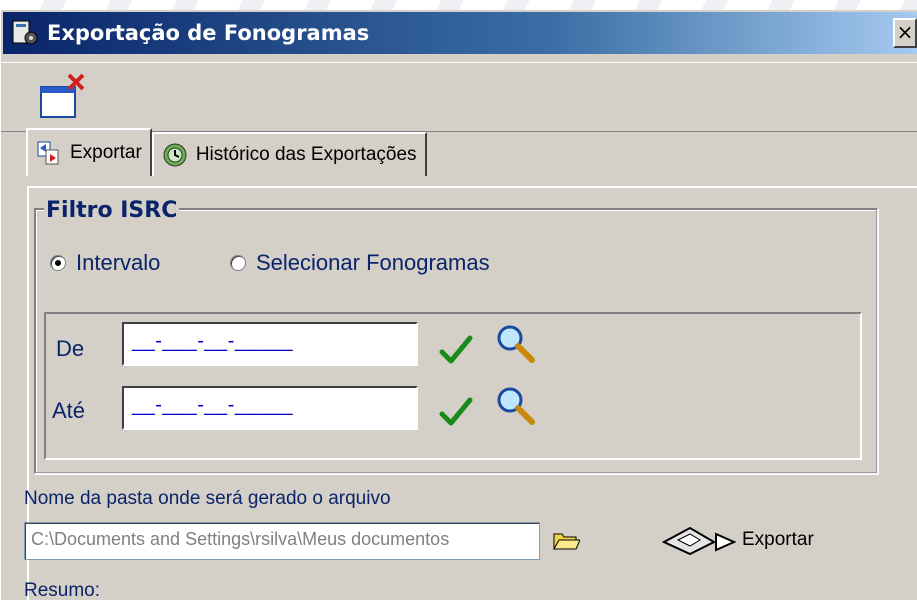 This screenshot has width=917, height=600. I want to click on history-globe-icon, so click(175, 155).